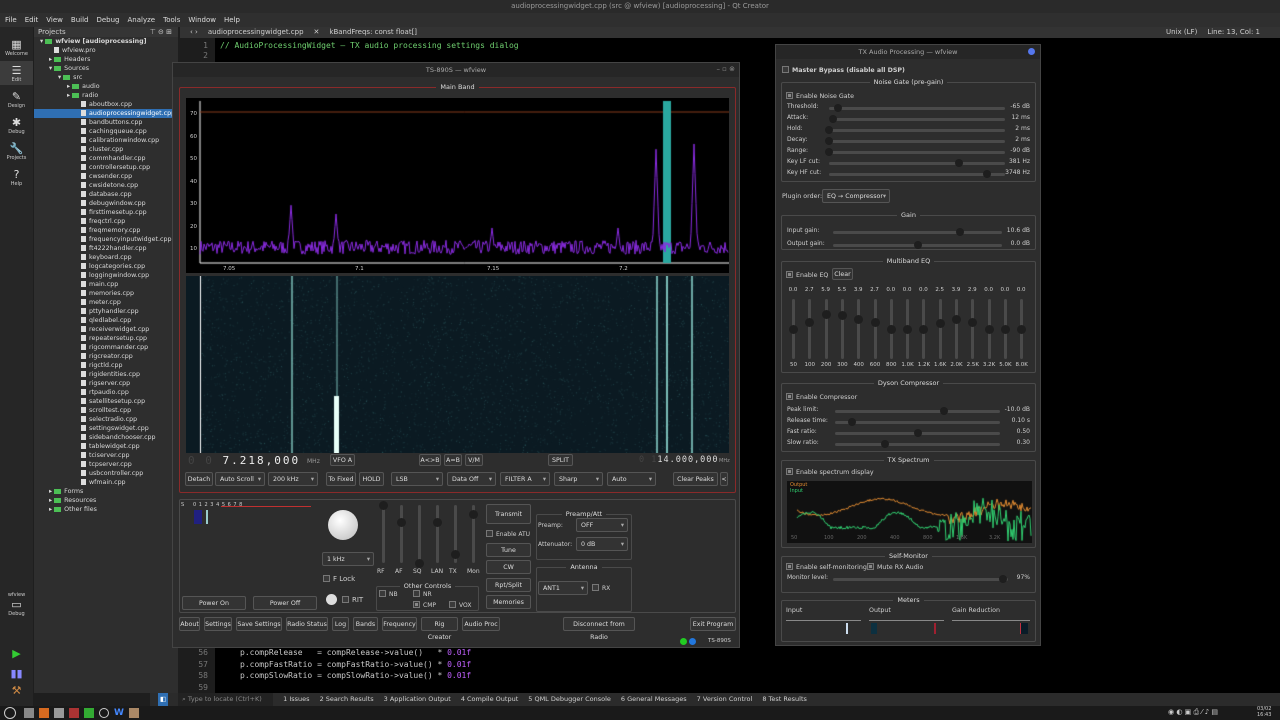 The height and width of the screenshot is (720, 1280). What do you see at coordinates (489, 699) in the screenshot?
I see `output-tab: 4 Compile Output` at bounding box center [489, 699].